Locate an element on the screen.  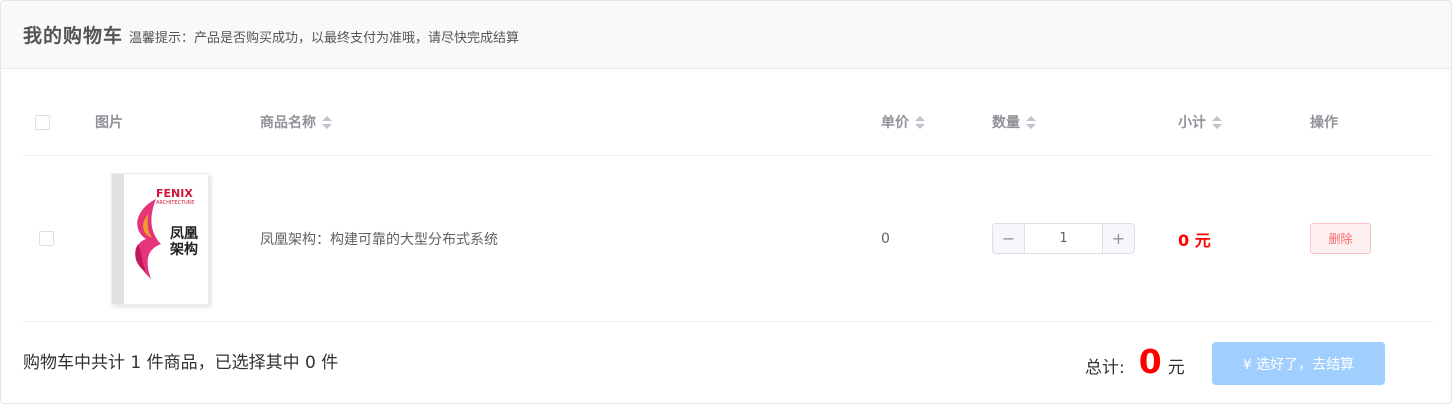
cart-footer: 购物车中共计 1 件商品，已选择其中 0 件 总计: 0 元 ¥ 选好了，去结算 is located at coordinates (728, 364).